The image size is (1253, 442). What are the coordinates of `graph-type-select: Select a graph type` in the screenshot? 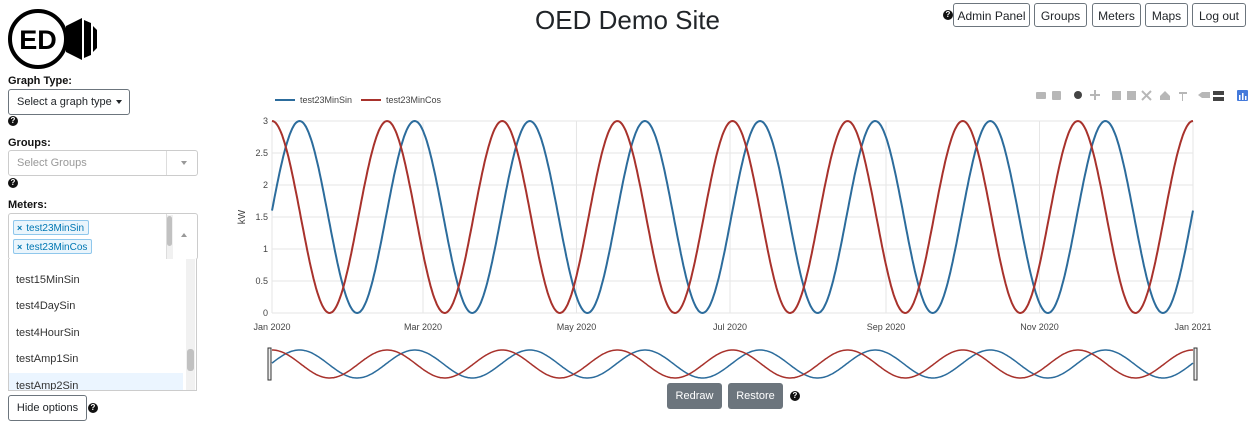 It's located at (69, 102).